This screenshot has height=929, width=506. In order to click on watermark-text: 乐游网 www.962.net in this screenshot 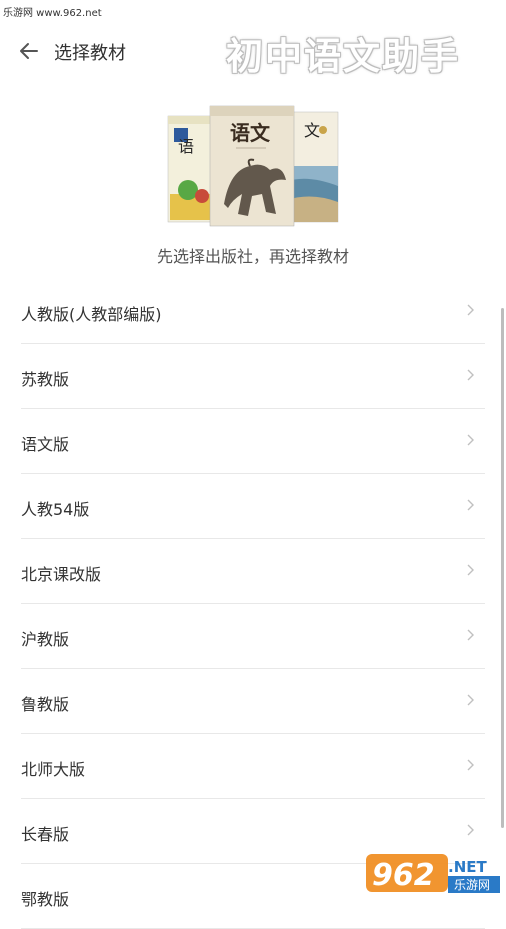, I will do `click(52, 13)`.